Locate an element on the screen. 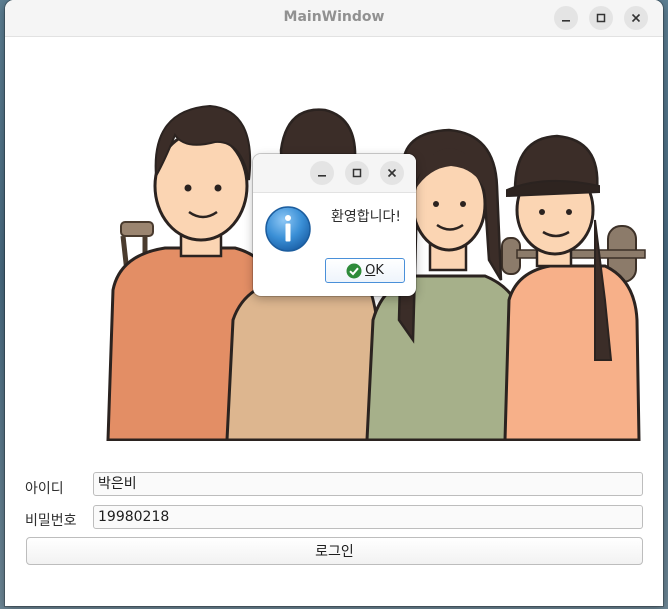  close-button is located at coordinates (636, 18).